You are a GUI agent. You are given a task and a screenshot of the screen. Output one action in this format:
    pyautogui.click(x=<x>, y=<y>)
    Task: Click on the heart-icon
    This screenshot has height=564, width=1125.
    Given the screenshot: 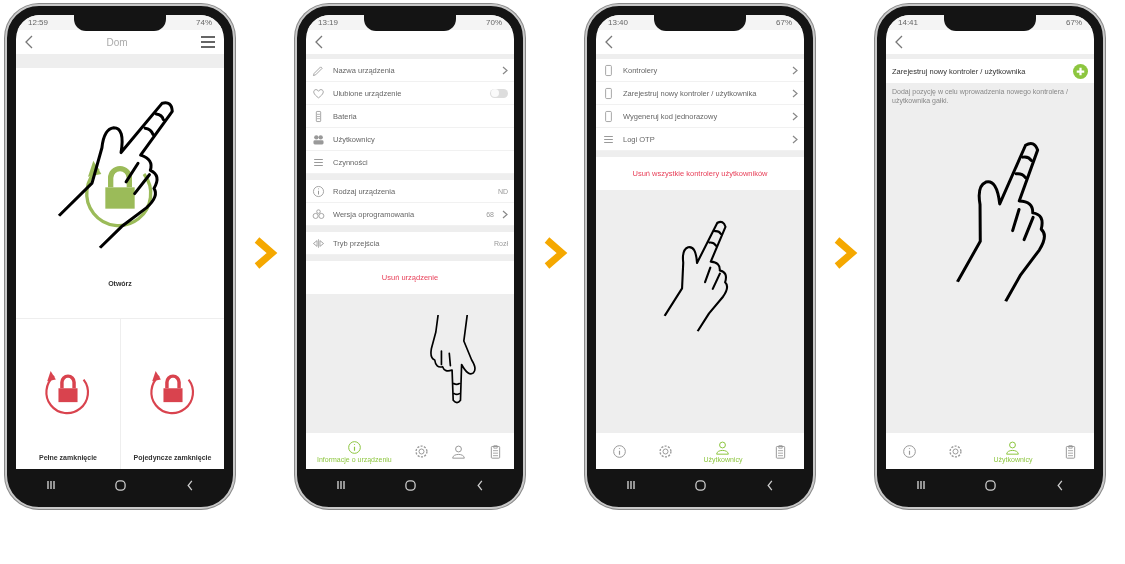 What is the action you would take?
    pyautogui.click(x=318, y=93)
    